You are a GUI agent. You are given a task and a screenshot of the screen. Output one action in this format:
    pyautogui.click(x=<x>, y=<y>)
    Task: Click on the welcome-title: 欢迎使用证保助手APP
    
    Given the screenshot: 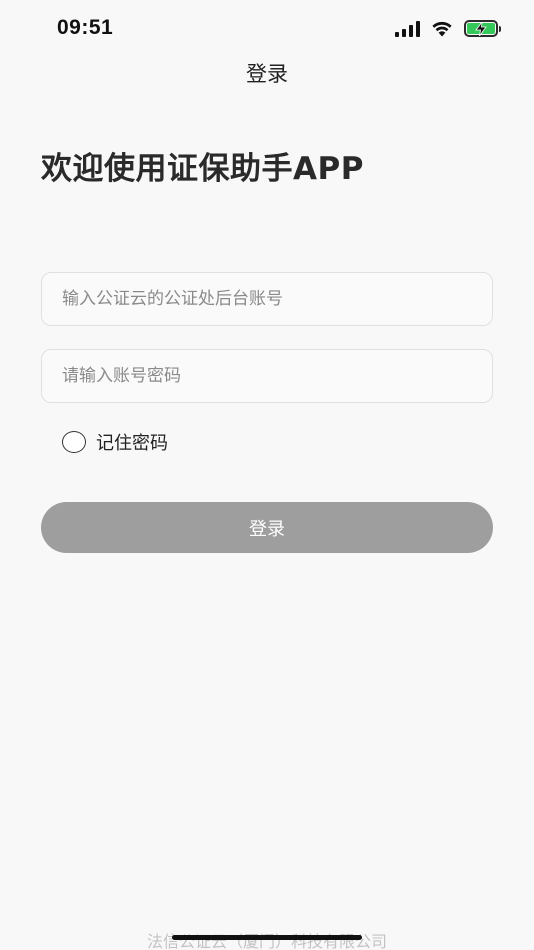 What is the action you would take?
    pyautogui.click(x=202, y=169)
    